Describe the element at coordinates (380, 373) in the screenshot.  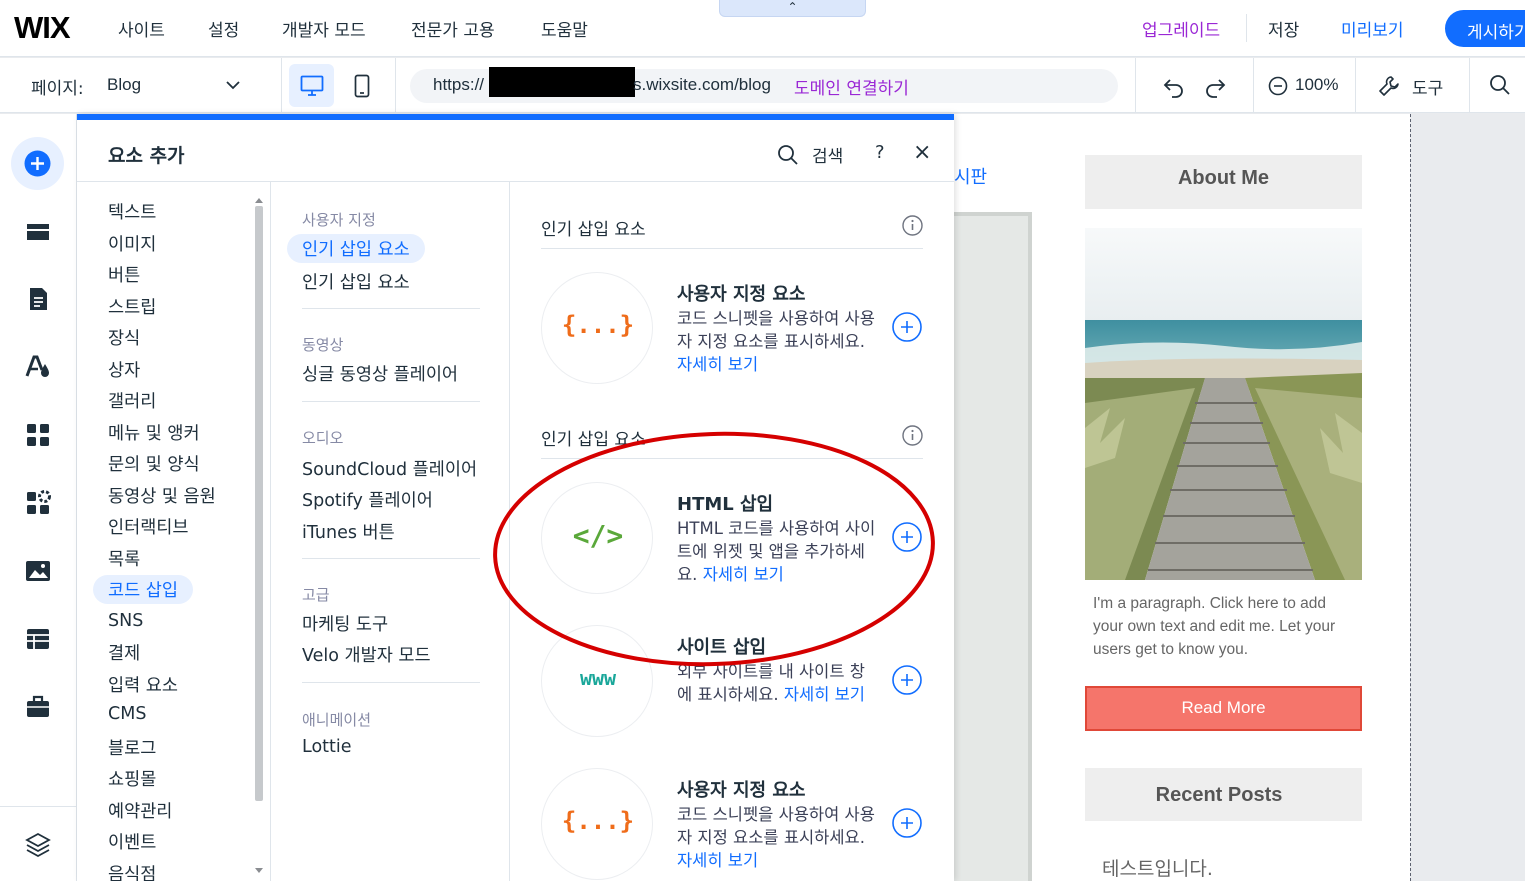
I see `sub-single-video-player: 싱글 동영상 플레이어` at that location.